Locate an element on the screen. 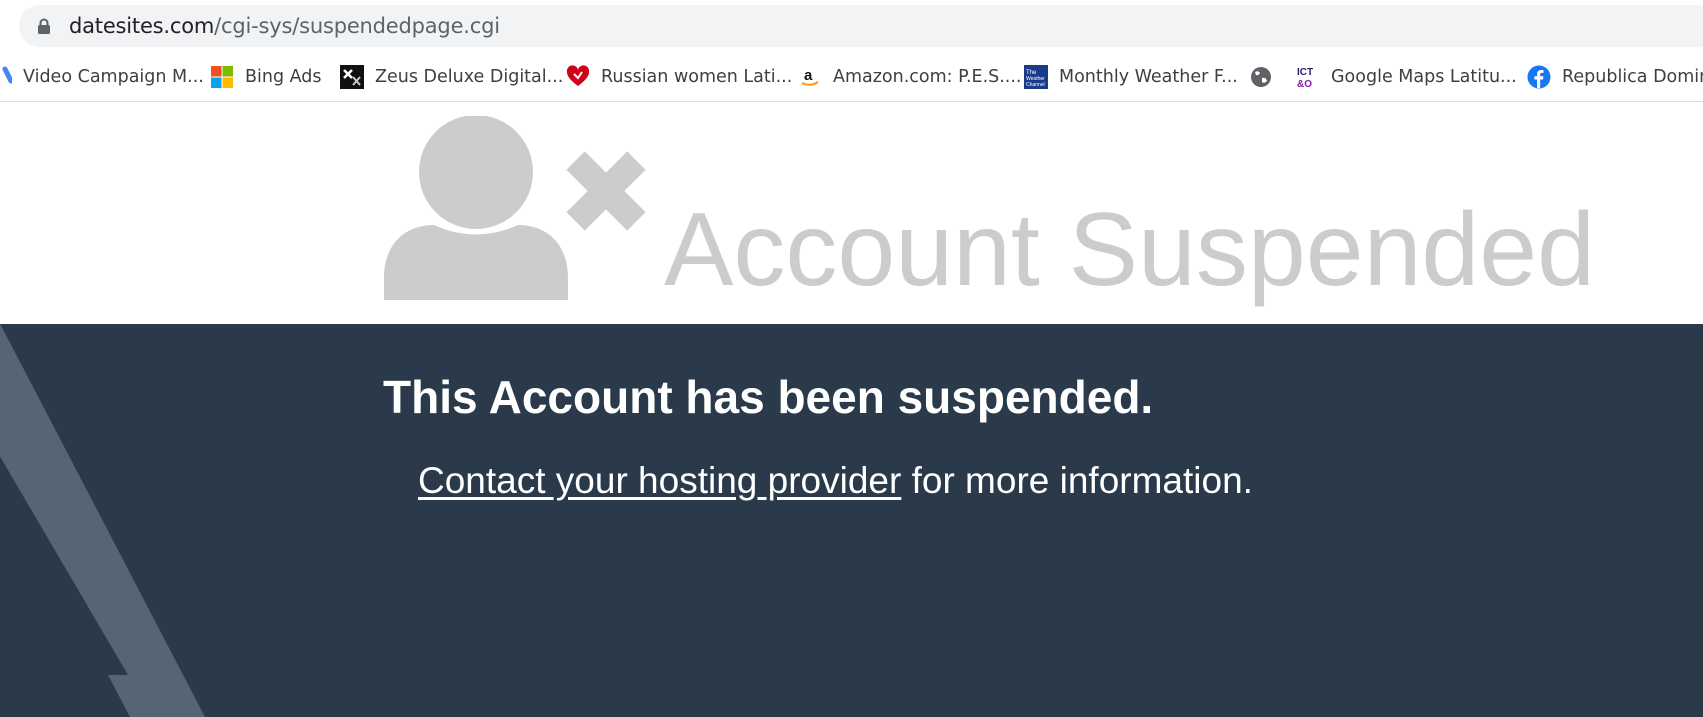 This screenshot has width=1703, height=717. globe-icon is located at coordinates (1261, 77).